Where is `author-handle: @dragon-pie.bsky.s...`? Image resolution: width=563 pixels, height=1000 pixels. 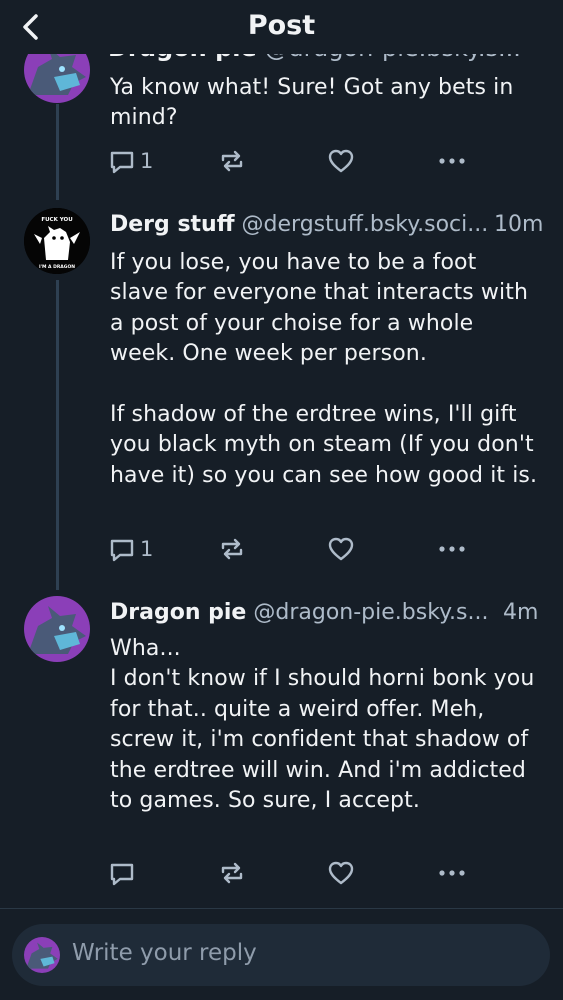 author-handle: @dragon-pie.bsky.s... is located at coordinates (370, 612).